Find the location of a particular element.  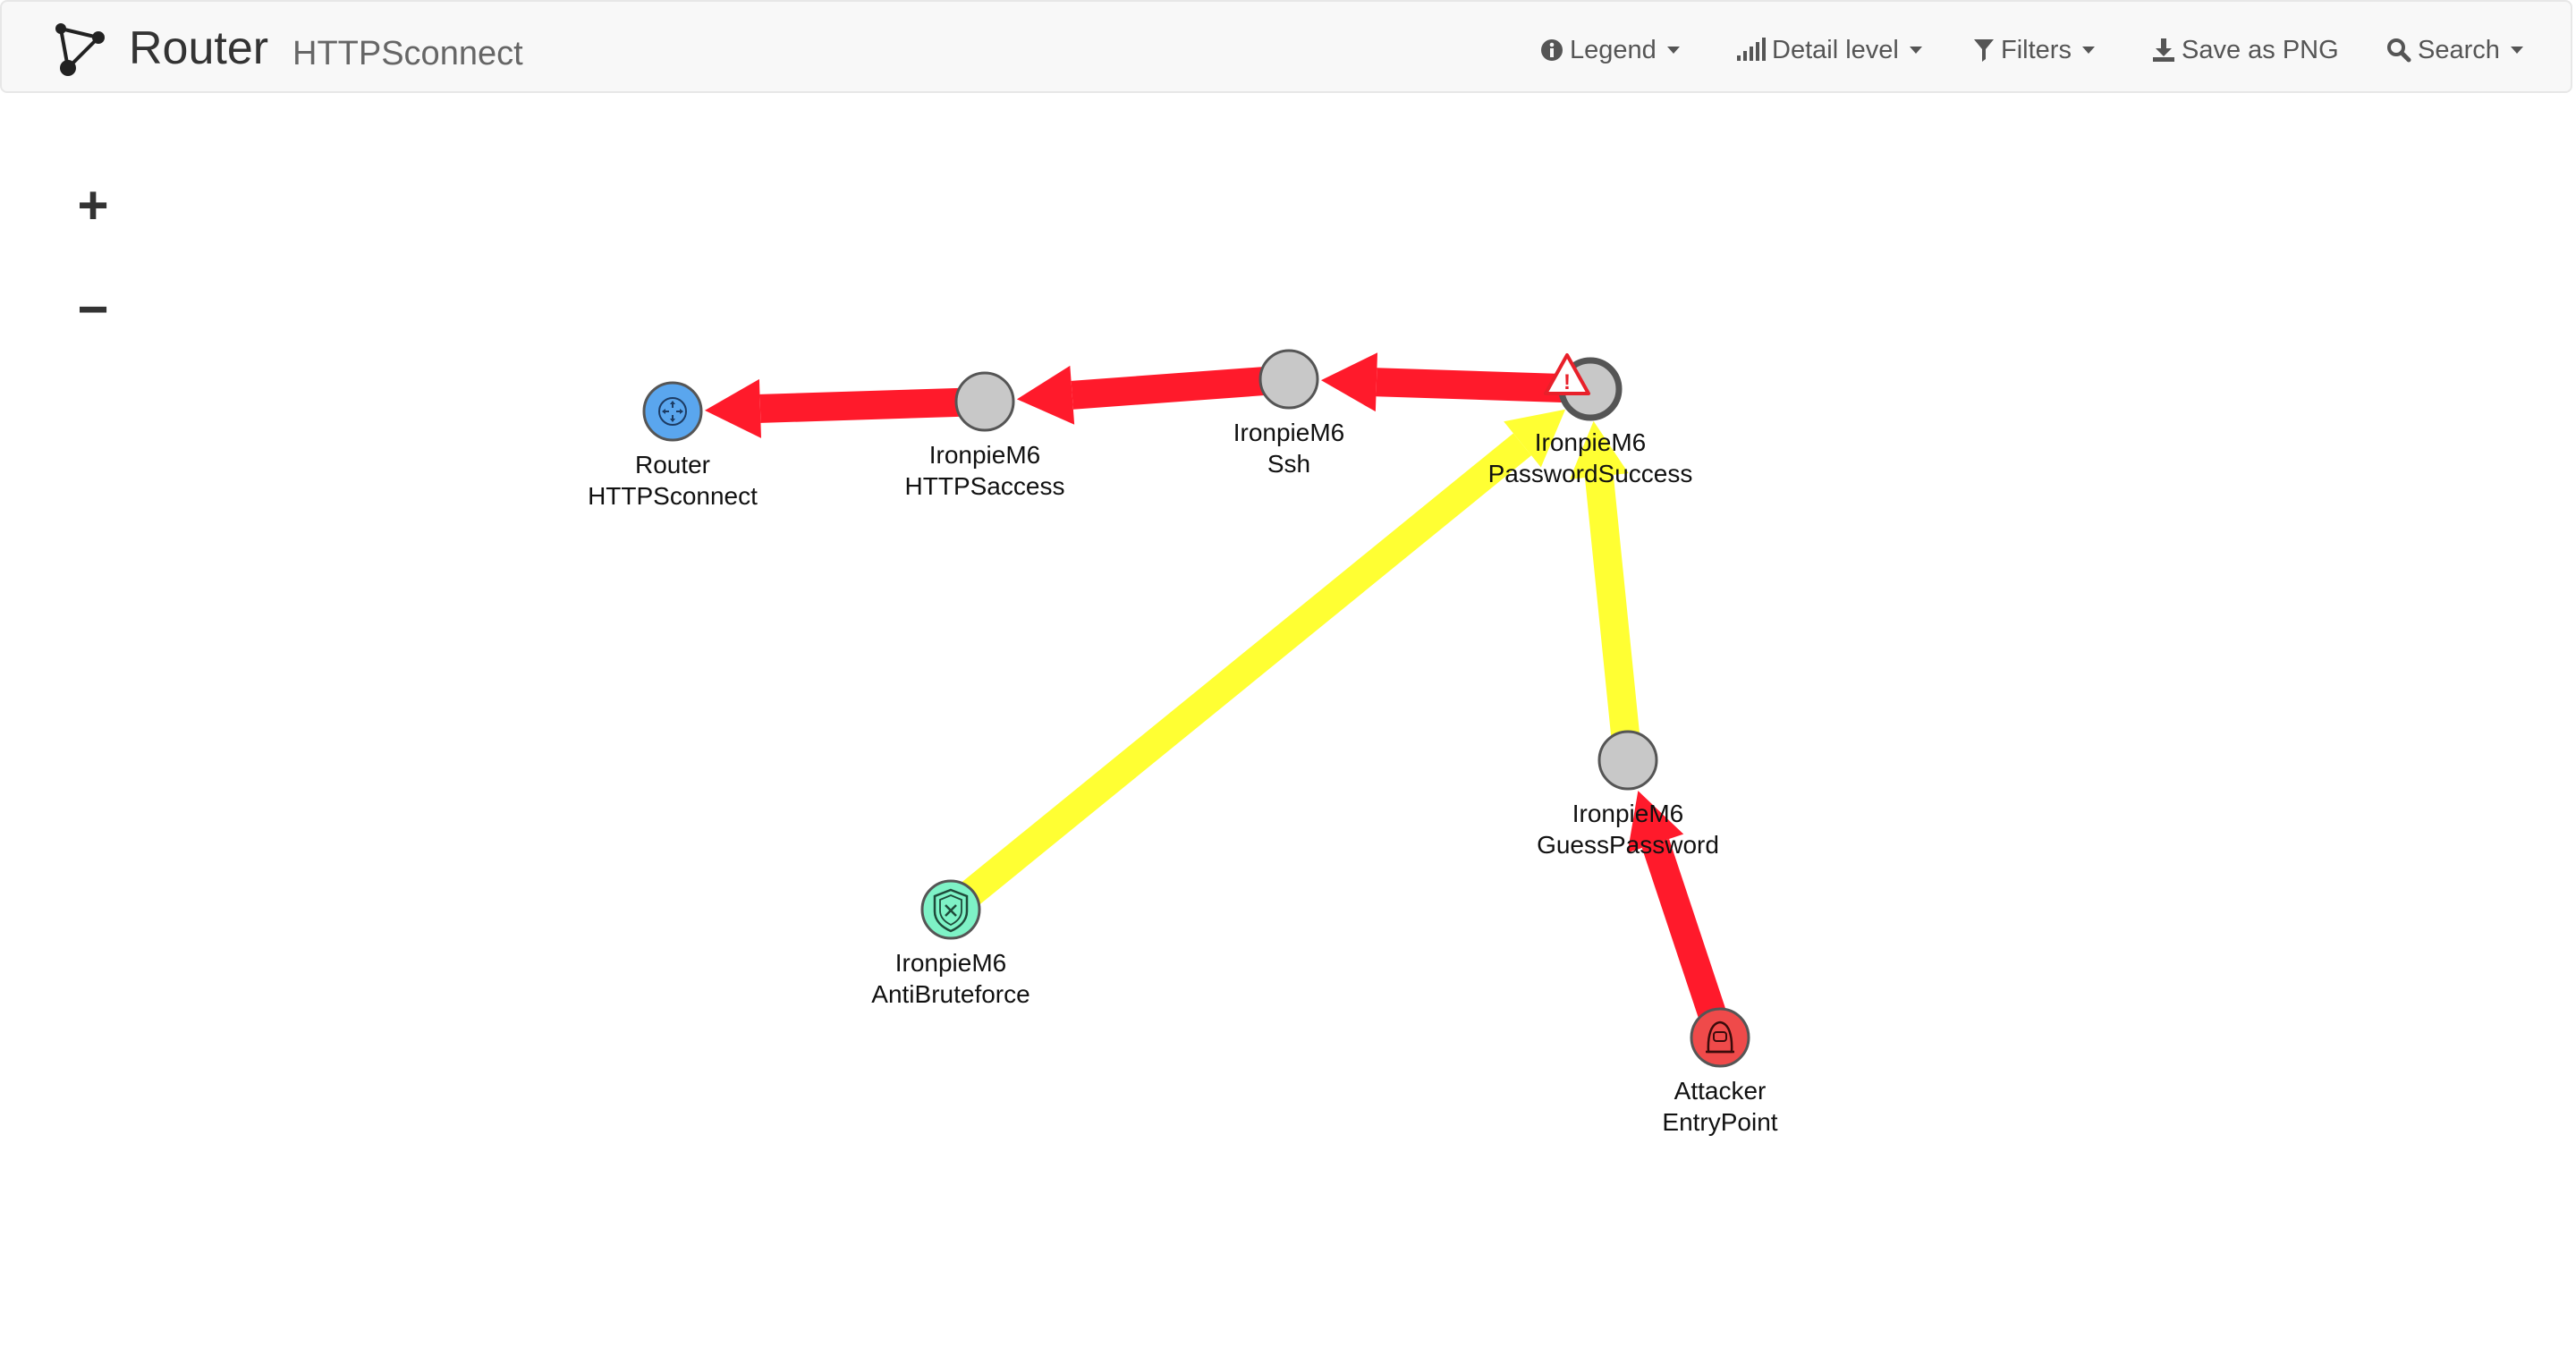

search-dropdown: Search is located at coordinates (2454, 50).